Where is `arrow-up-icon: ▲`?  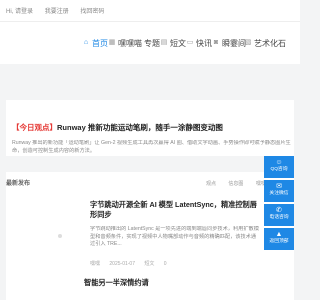
arrow-up-icon: ▲ is located at coordinates (279, 234).